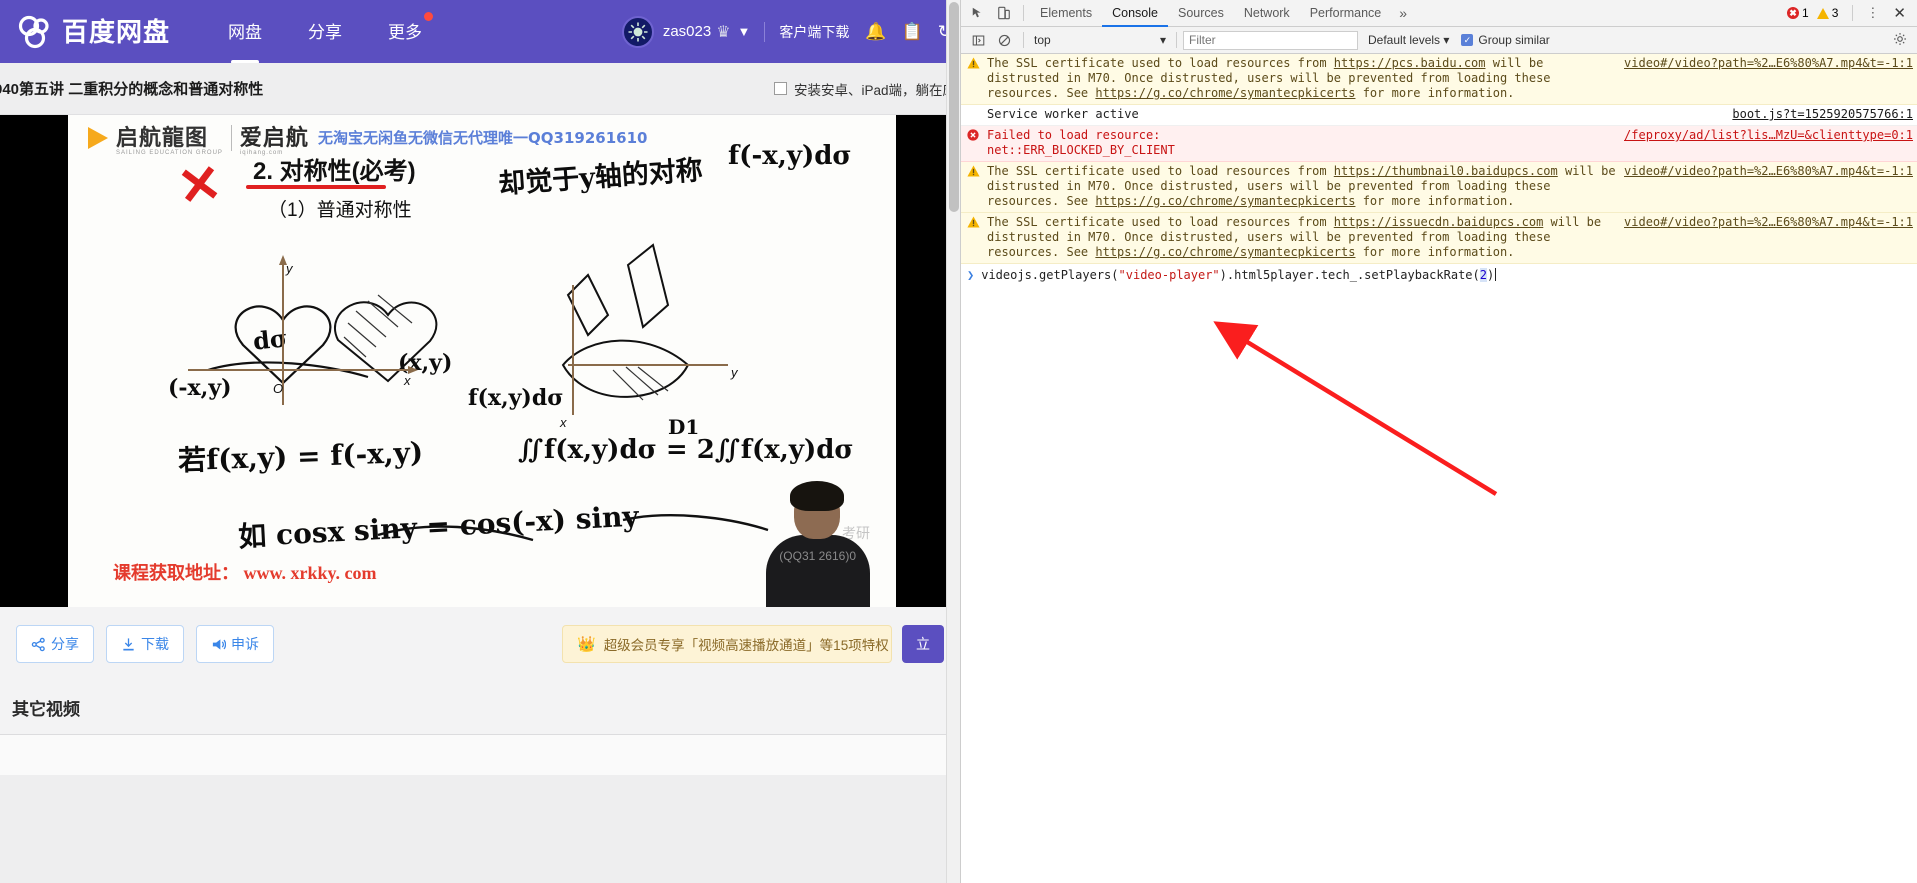 This screenshot has height=883, width=1917. What do you see at coordinates (218, 644) in the screenshot?
I see `appeal-megaphone-icon` at bounding box center [218, 644].